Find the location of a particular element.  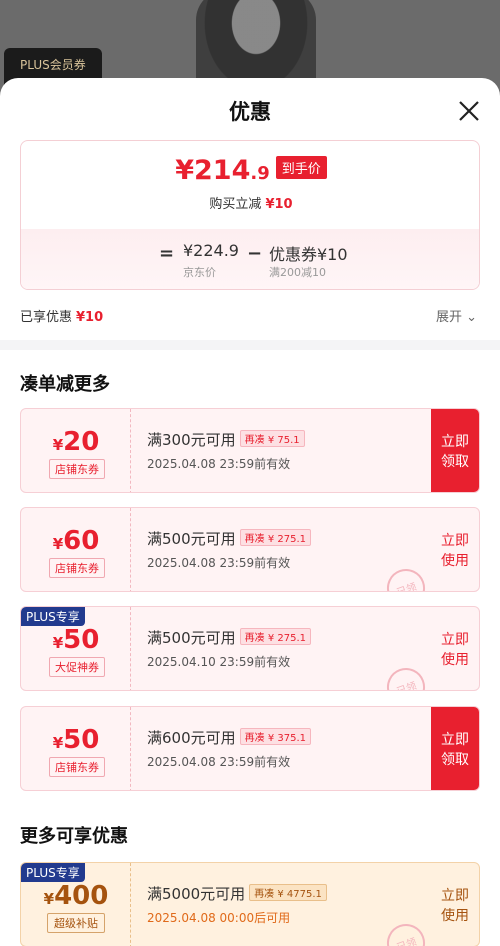

jd-price-value: ¥224.9 is located at coordinates (211, 250).